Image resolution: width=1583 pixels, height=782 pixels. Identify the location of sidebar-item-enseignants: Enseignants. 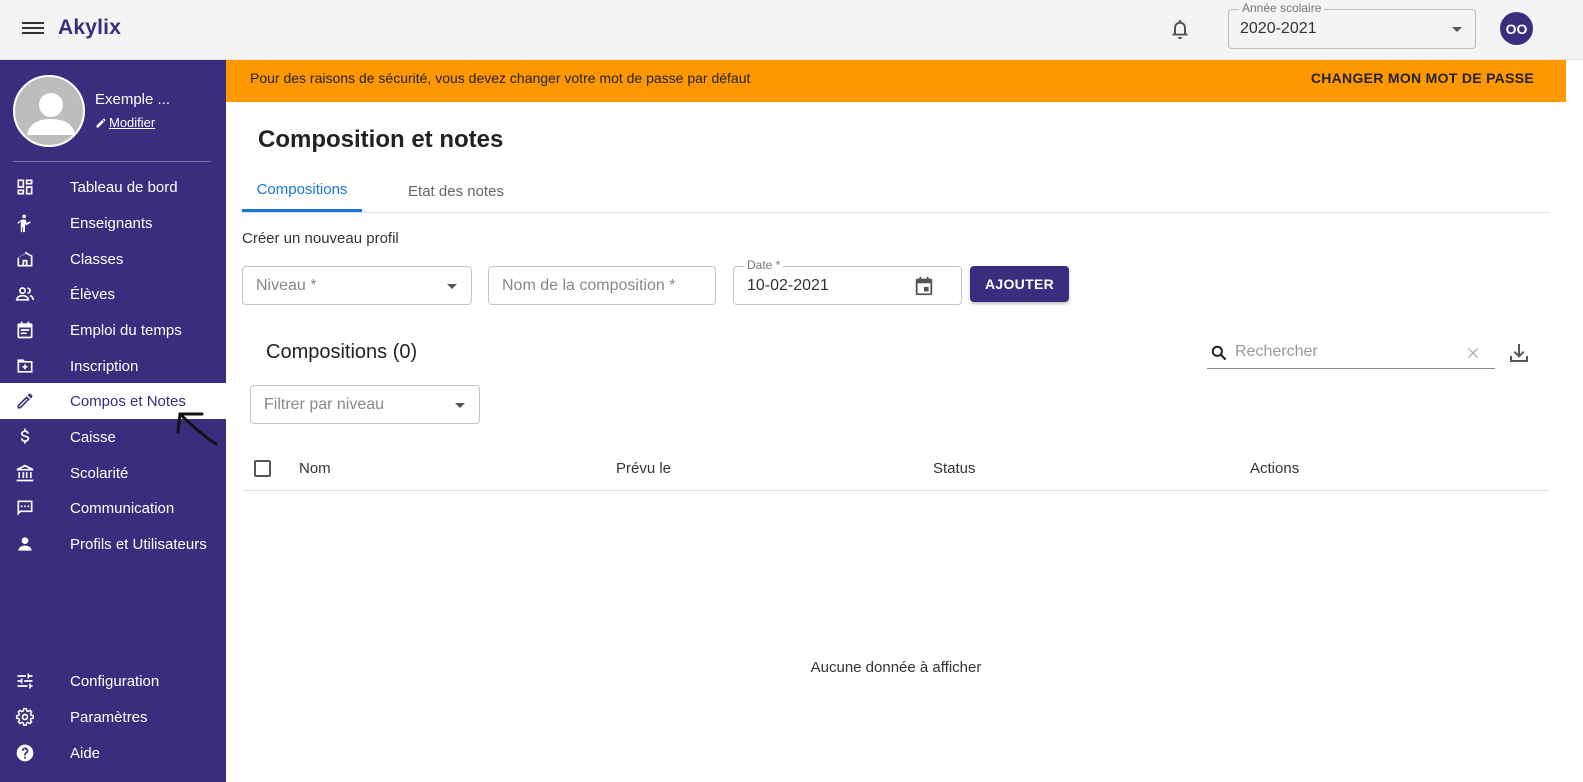
(113, 223).